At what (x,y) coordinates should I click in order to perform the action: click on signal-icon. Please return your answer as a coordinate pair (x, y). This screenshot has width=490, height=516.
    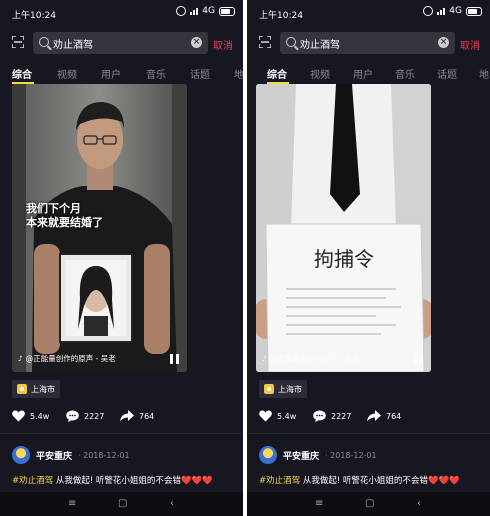
    Looking at the image, I should click on (194, 11).